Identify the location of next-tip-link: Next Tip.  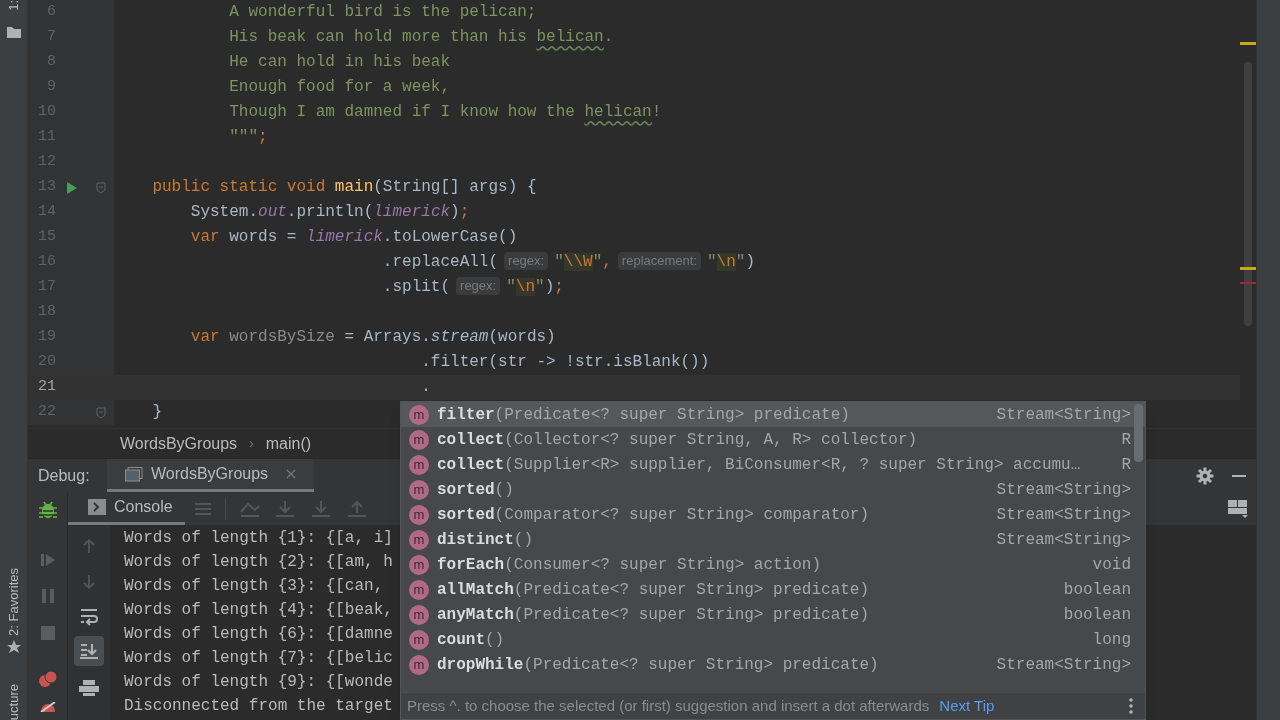
(967, 706).